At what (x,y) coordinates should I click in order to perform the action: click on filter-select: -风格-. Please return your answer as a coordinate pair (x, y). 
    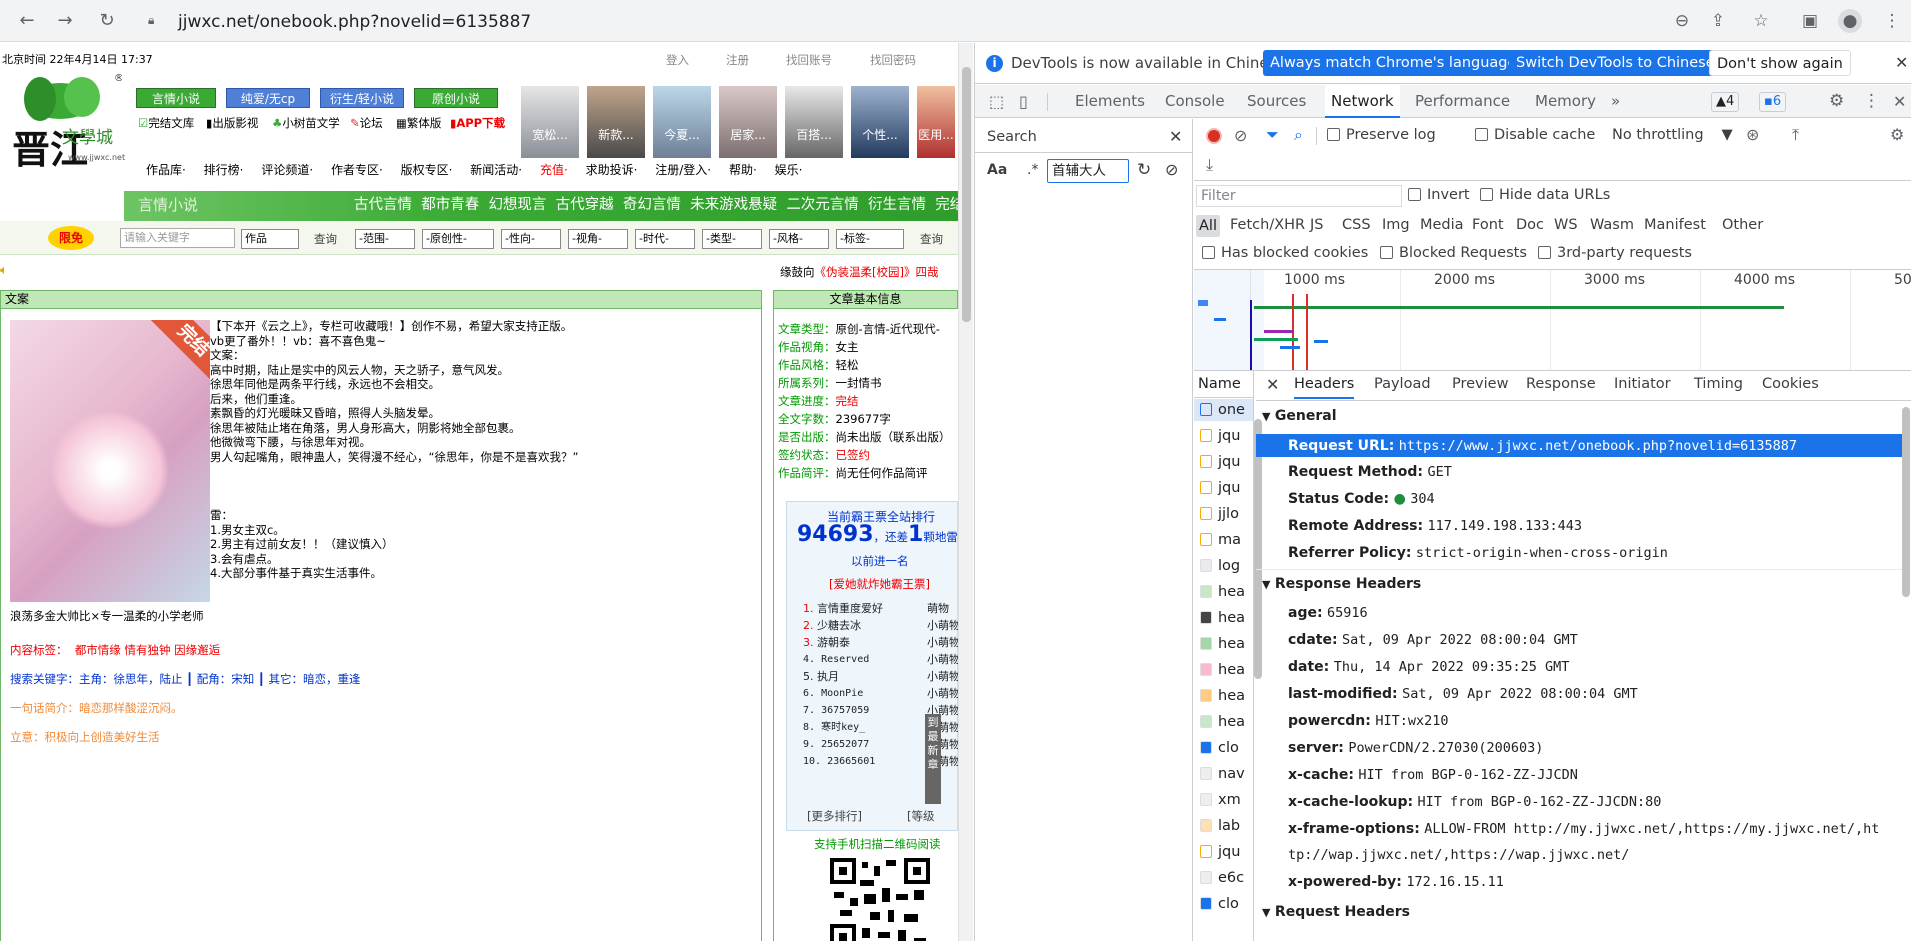
    Looking at the image, I should click on (799, 239).